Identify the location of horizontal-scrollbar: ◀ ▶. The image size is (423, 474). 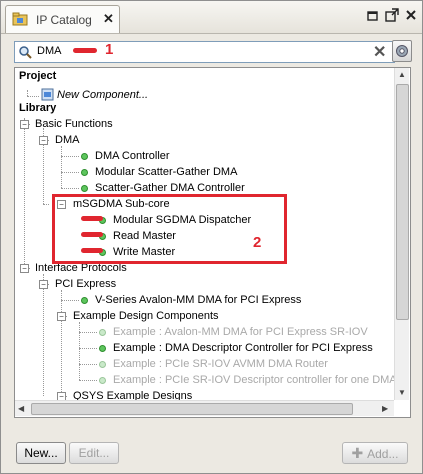
(204, 408).